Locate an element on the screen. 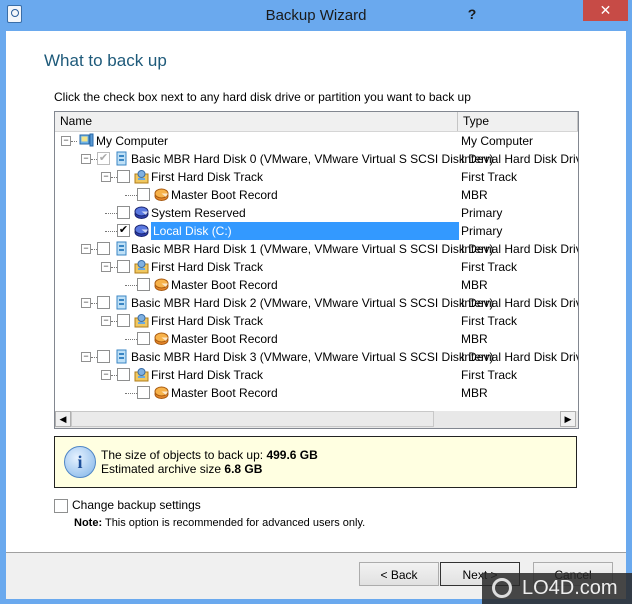  watermark: LO4D.com is located at coordinates (557, 588).